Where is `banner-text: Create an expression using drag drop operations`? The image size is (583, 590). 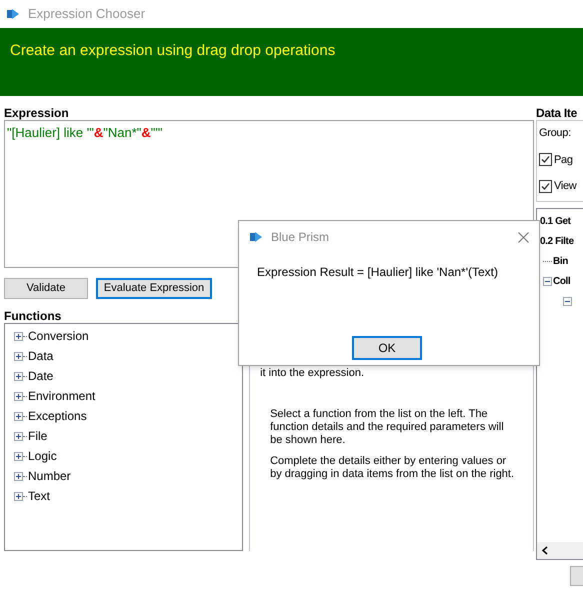 banner-text: Create an expression using drag drop operations is located at coordinates (173, 50).